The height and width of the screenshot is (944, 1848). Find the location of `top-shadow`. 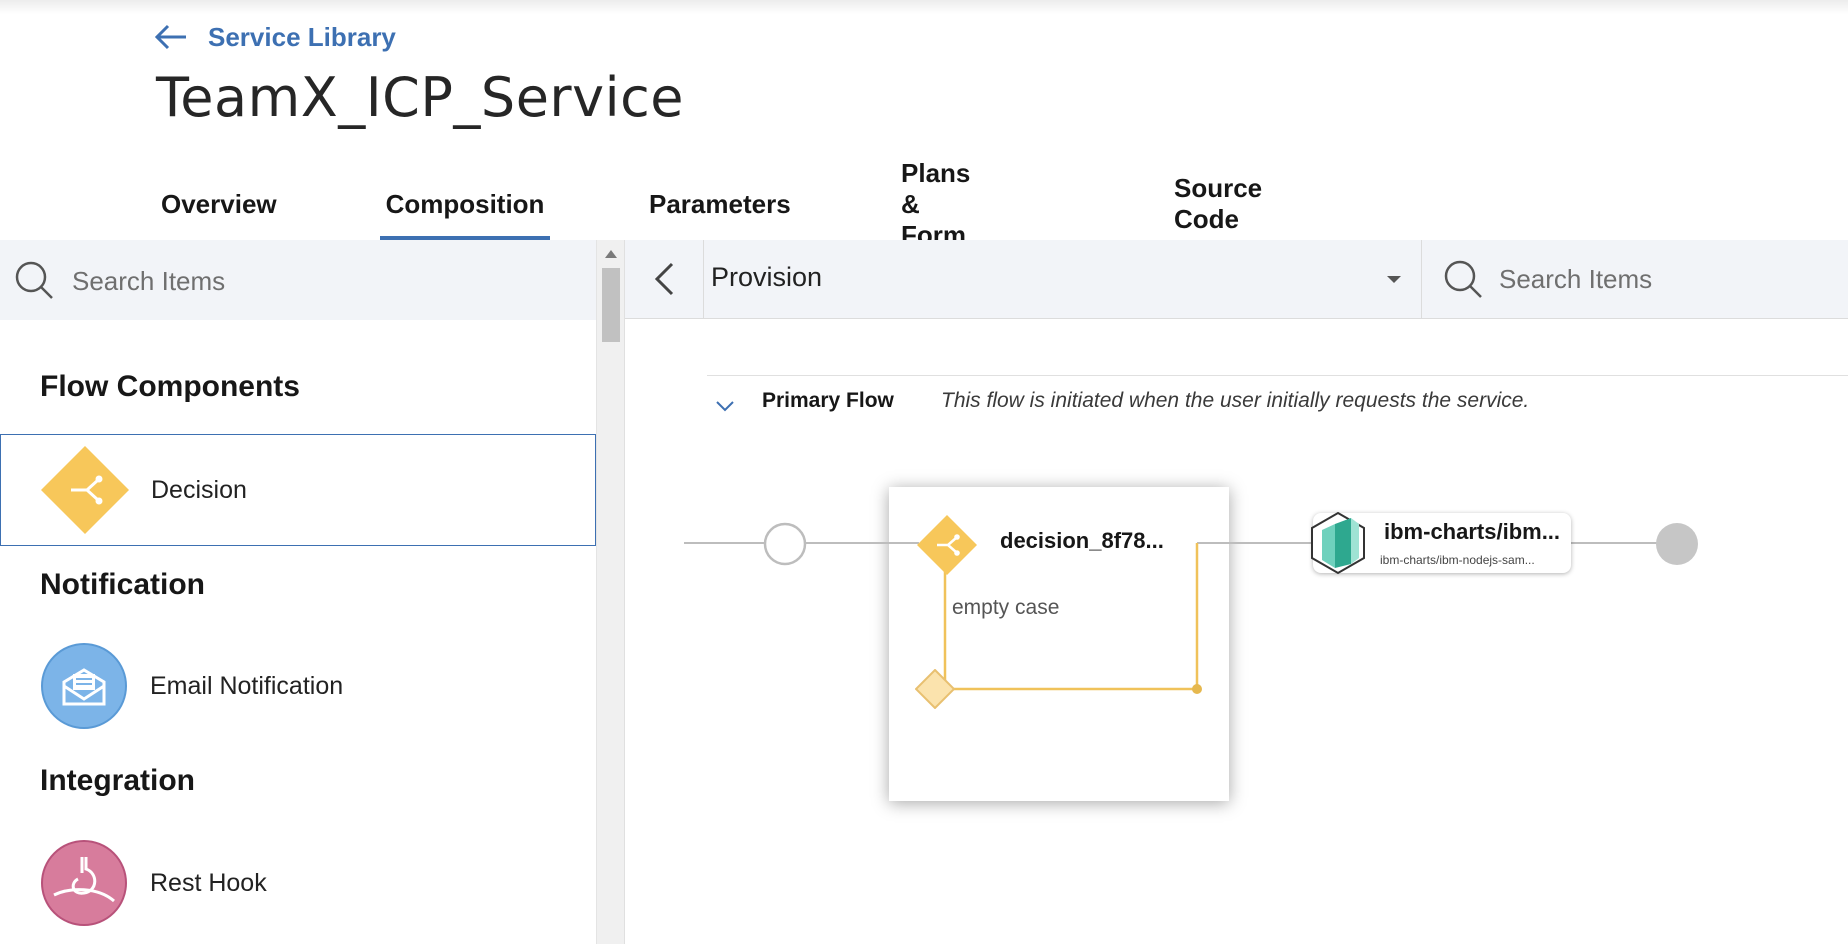

top-shadow is located at coordinates (924, 7).